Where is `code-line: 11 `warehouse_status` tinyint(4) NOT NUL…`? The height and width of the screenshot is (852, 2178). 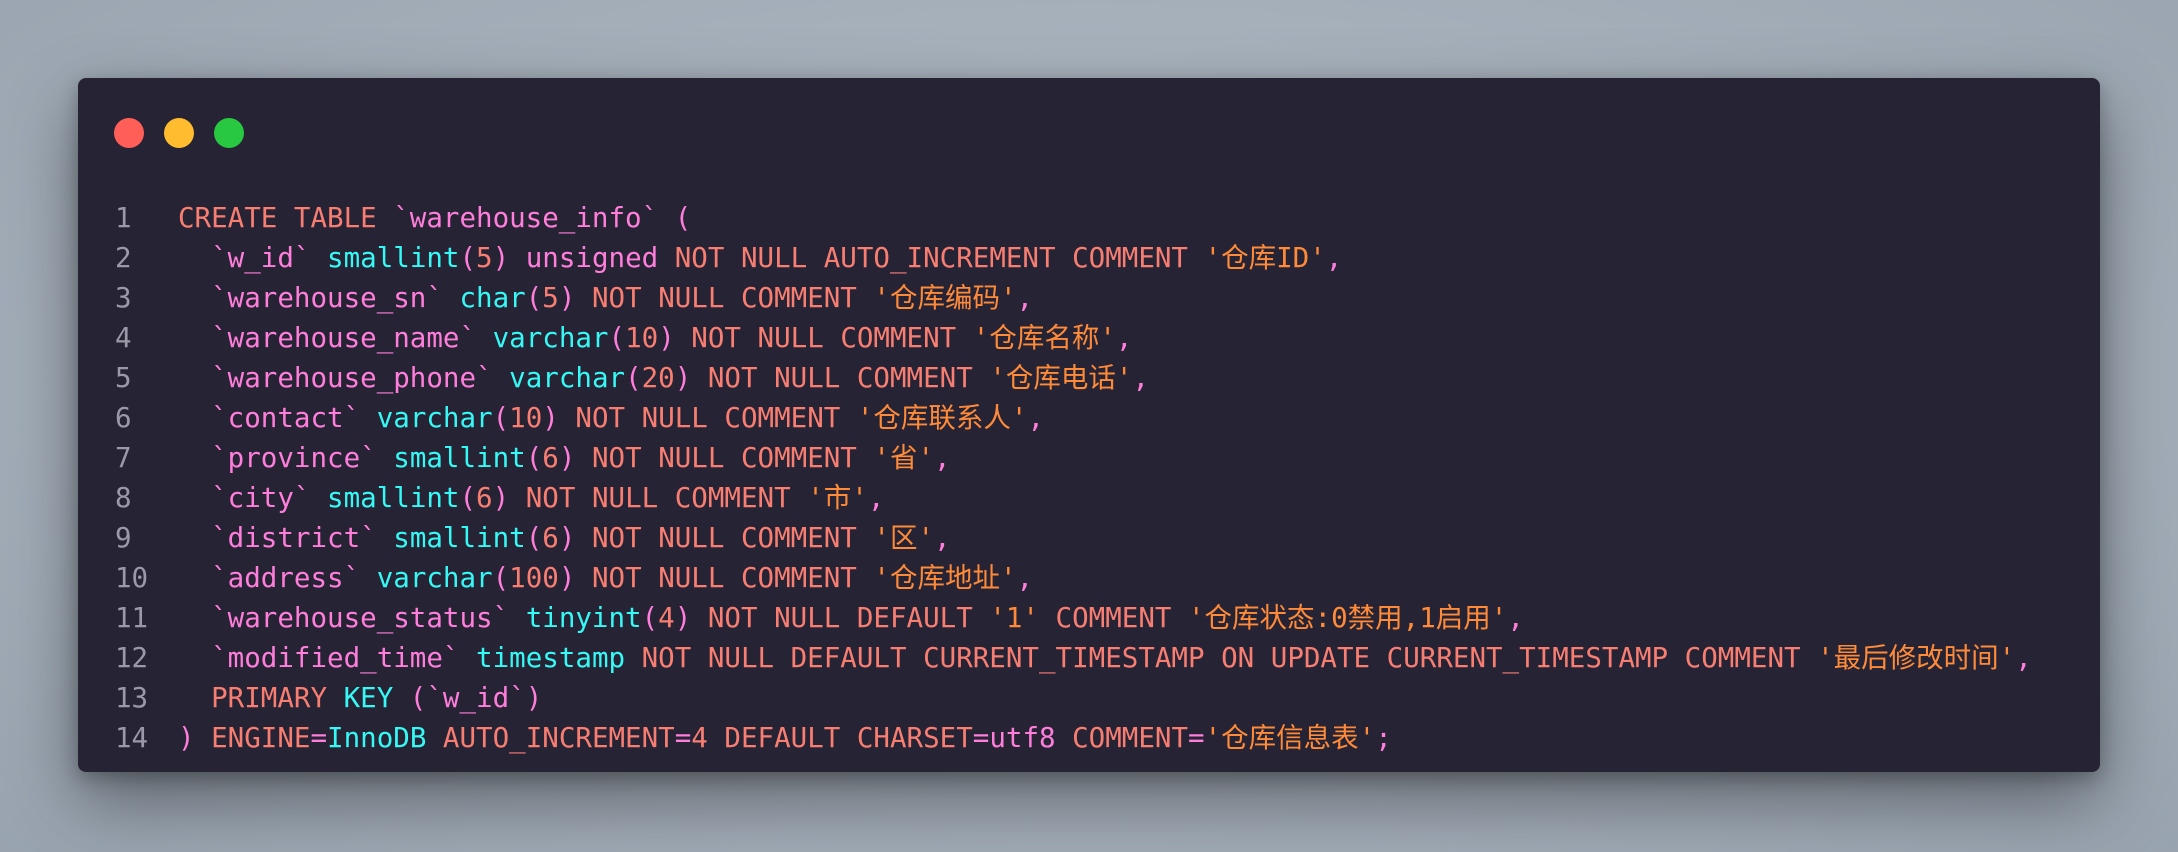
code-line: 11 `warehouse_status` tinyint(4) NOT NUL… is located at coordinates (1089, 618).